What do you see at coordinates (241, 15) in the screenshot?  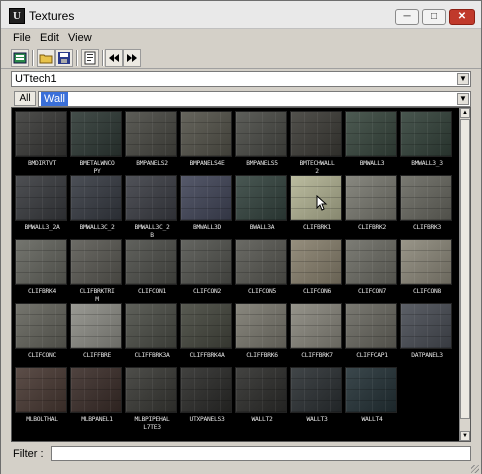 I see `title-bar: U Textures ─ □ ✕` at bounding box center [241, 15].